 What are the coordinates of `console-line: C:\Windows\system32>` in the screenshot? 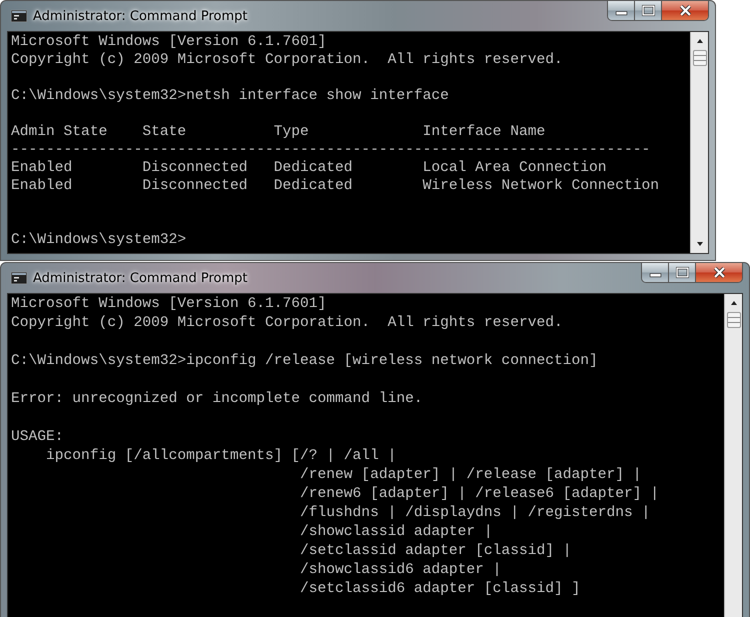 It's located at (99, 240).